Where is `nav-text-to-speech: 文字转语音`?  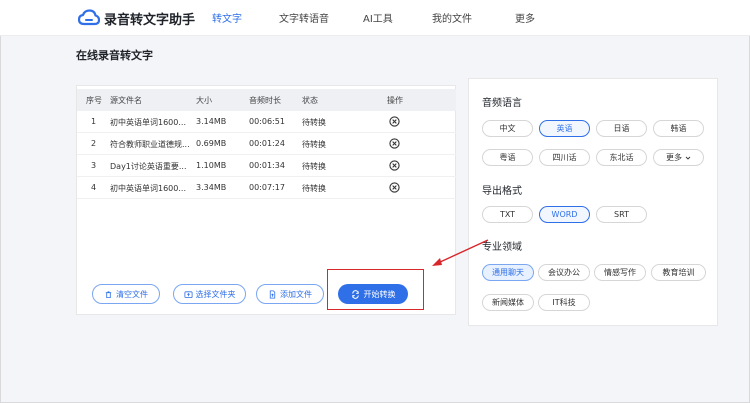
nav-text-to-speech: 文字转语音 is located at coordinates (304, 17).